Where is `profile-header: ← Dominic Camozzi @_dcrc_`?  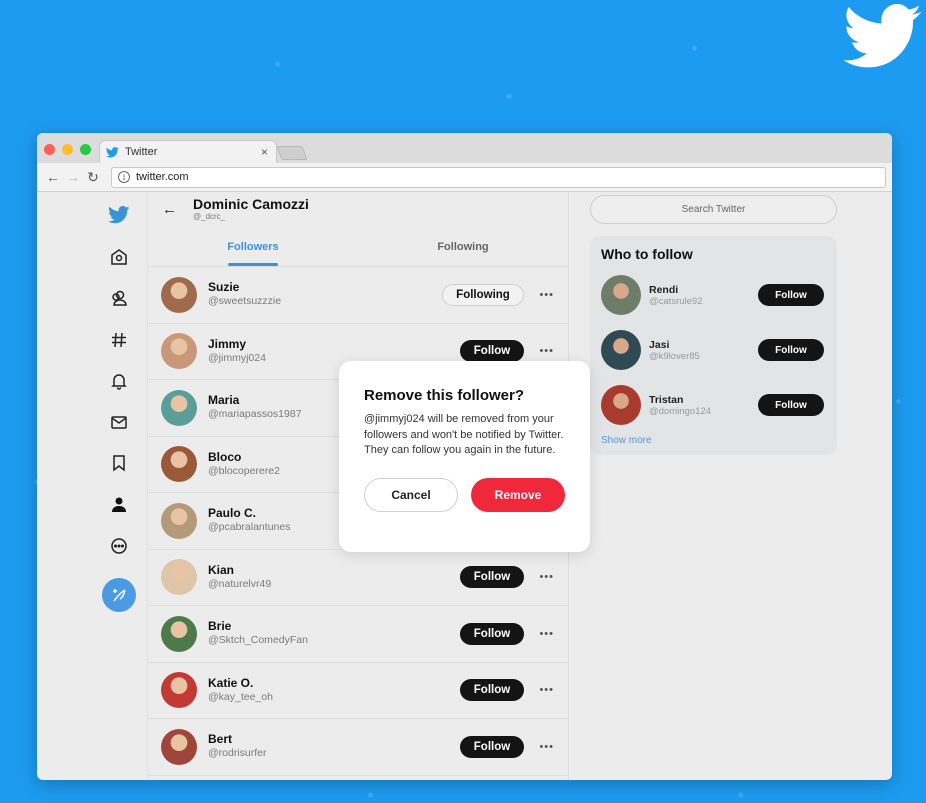 profile-header: ← Dominic Camozzi @_dcrc_ is located at coordinates (358, 211).